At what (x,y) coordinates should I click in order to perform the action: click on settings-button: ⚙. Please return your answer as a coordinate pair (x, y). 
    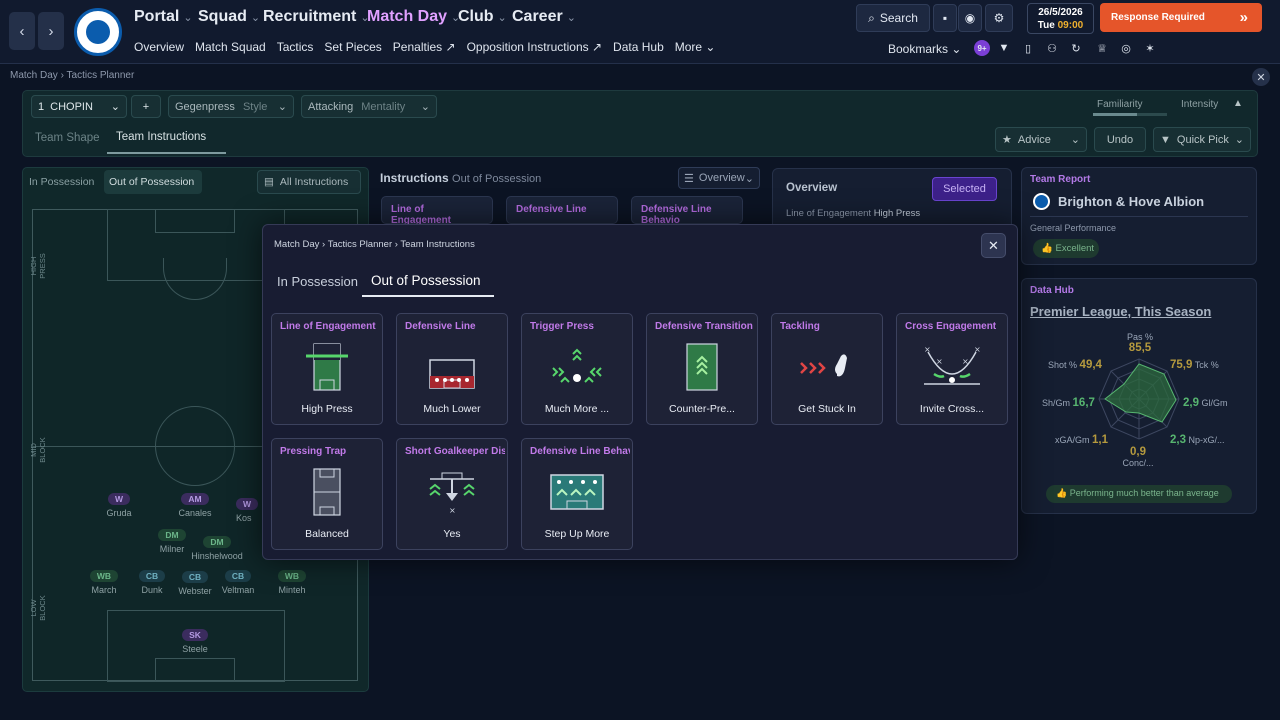
    Looking at the image, I should click on (999, 18).